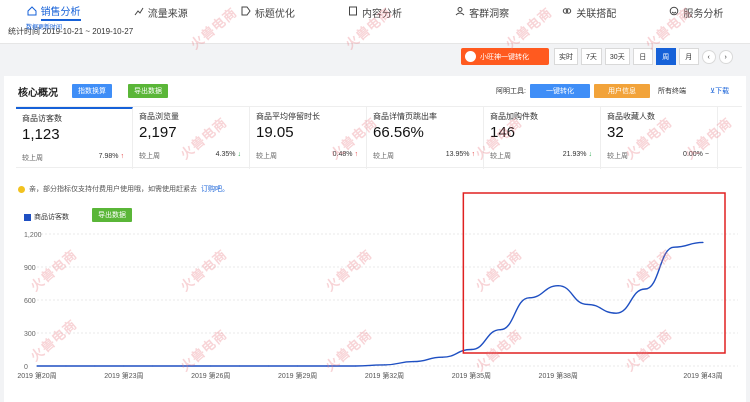 Image resolution: width=750 pixels, height=402 pixels. I want to click on metric-change: 21.93% ↓, so click(577, 154).